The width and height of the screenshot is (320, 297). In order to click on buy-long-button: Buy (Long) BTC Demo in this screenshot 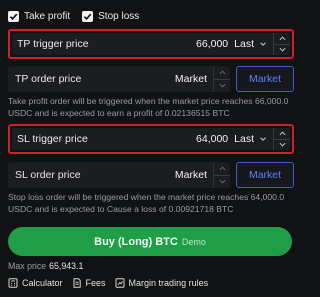, I will do `click(150, 241)`.